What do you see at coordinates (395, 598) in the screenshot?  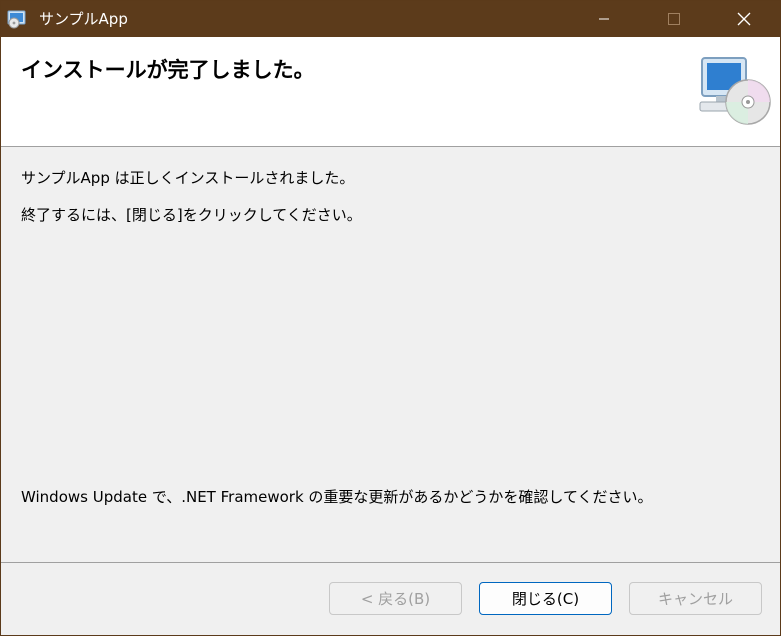 I see `back-button: < 戻る(B)` at bounding box center [395, 598].